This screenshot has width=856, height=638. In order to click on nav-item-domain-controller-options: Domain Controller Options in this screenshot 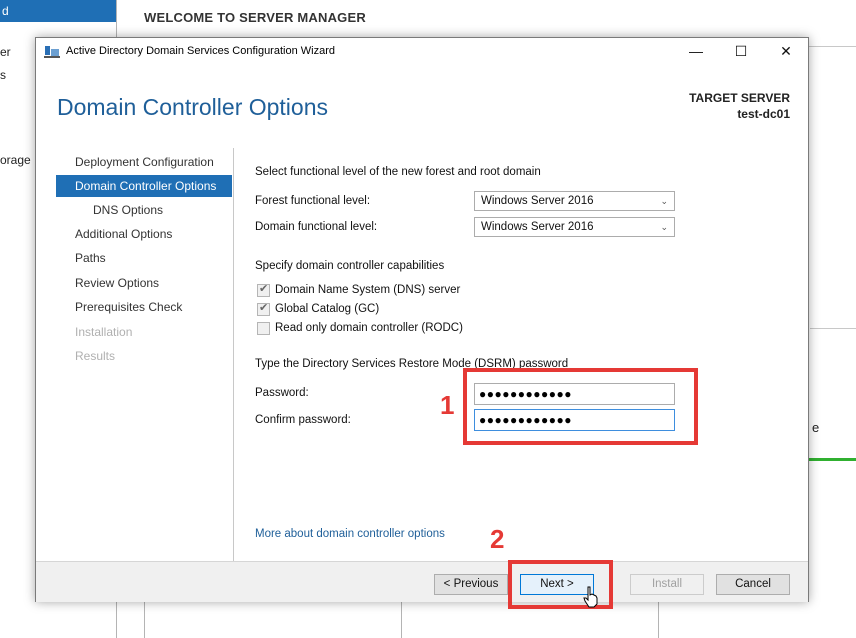, I will do `click(144, 186)`.